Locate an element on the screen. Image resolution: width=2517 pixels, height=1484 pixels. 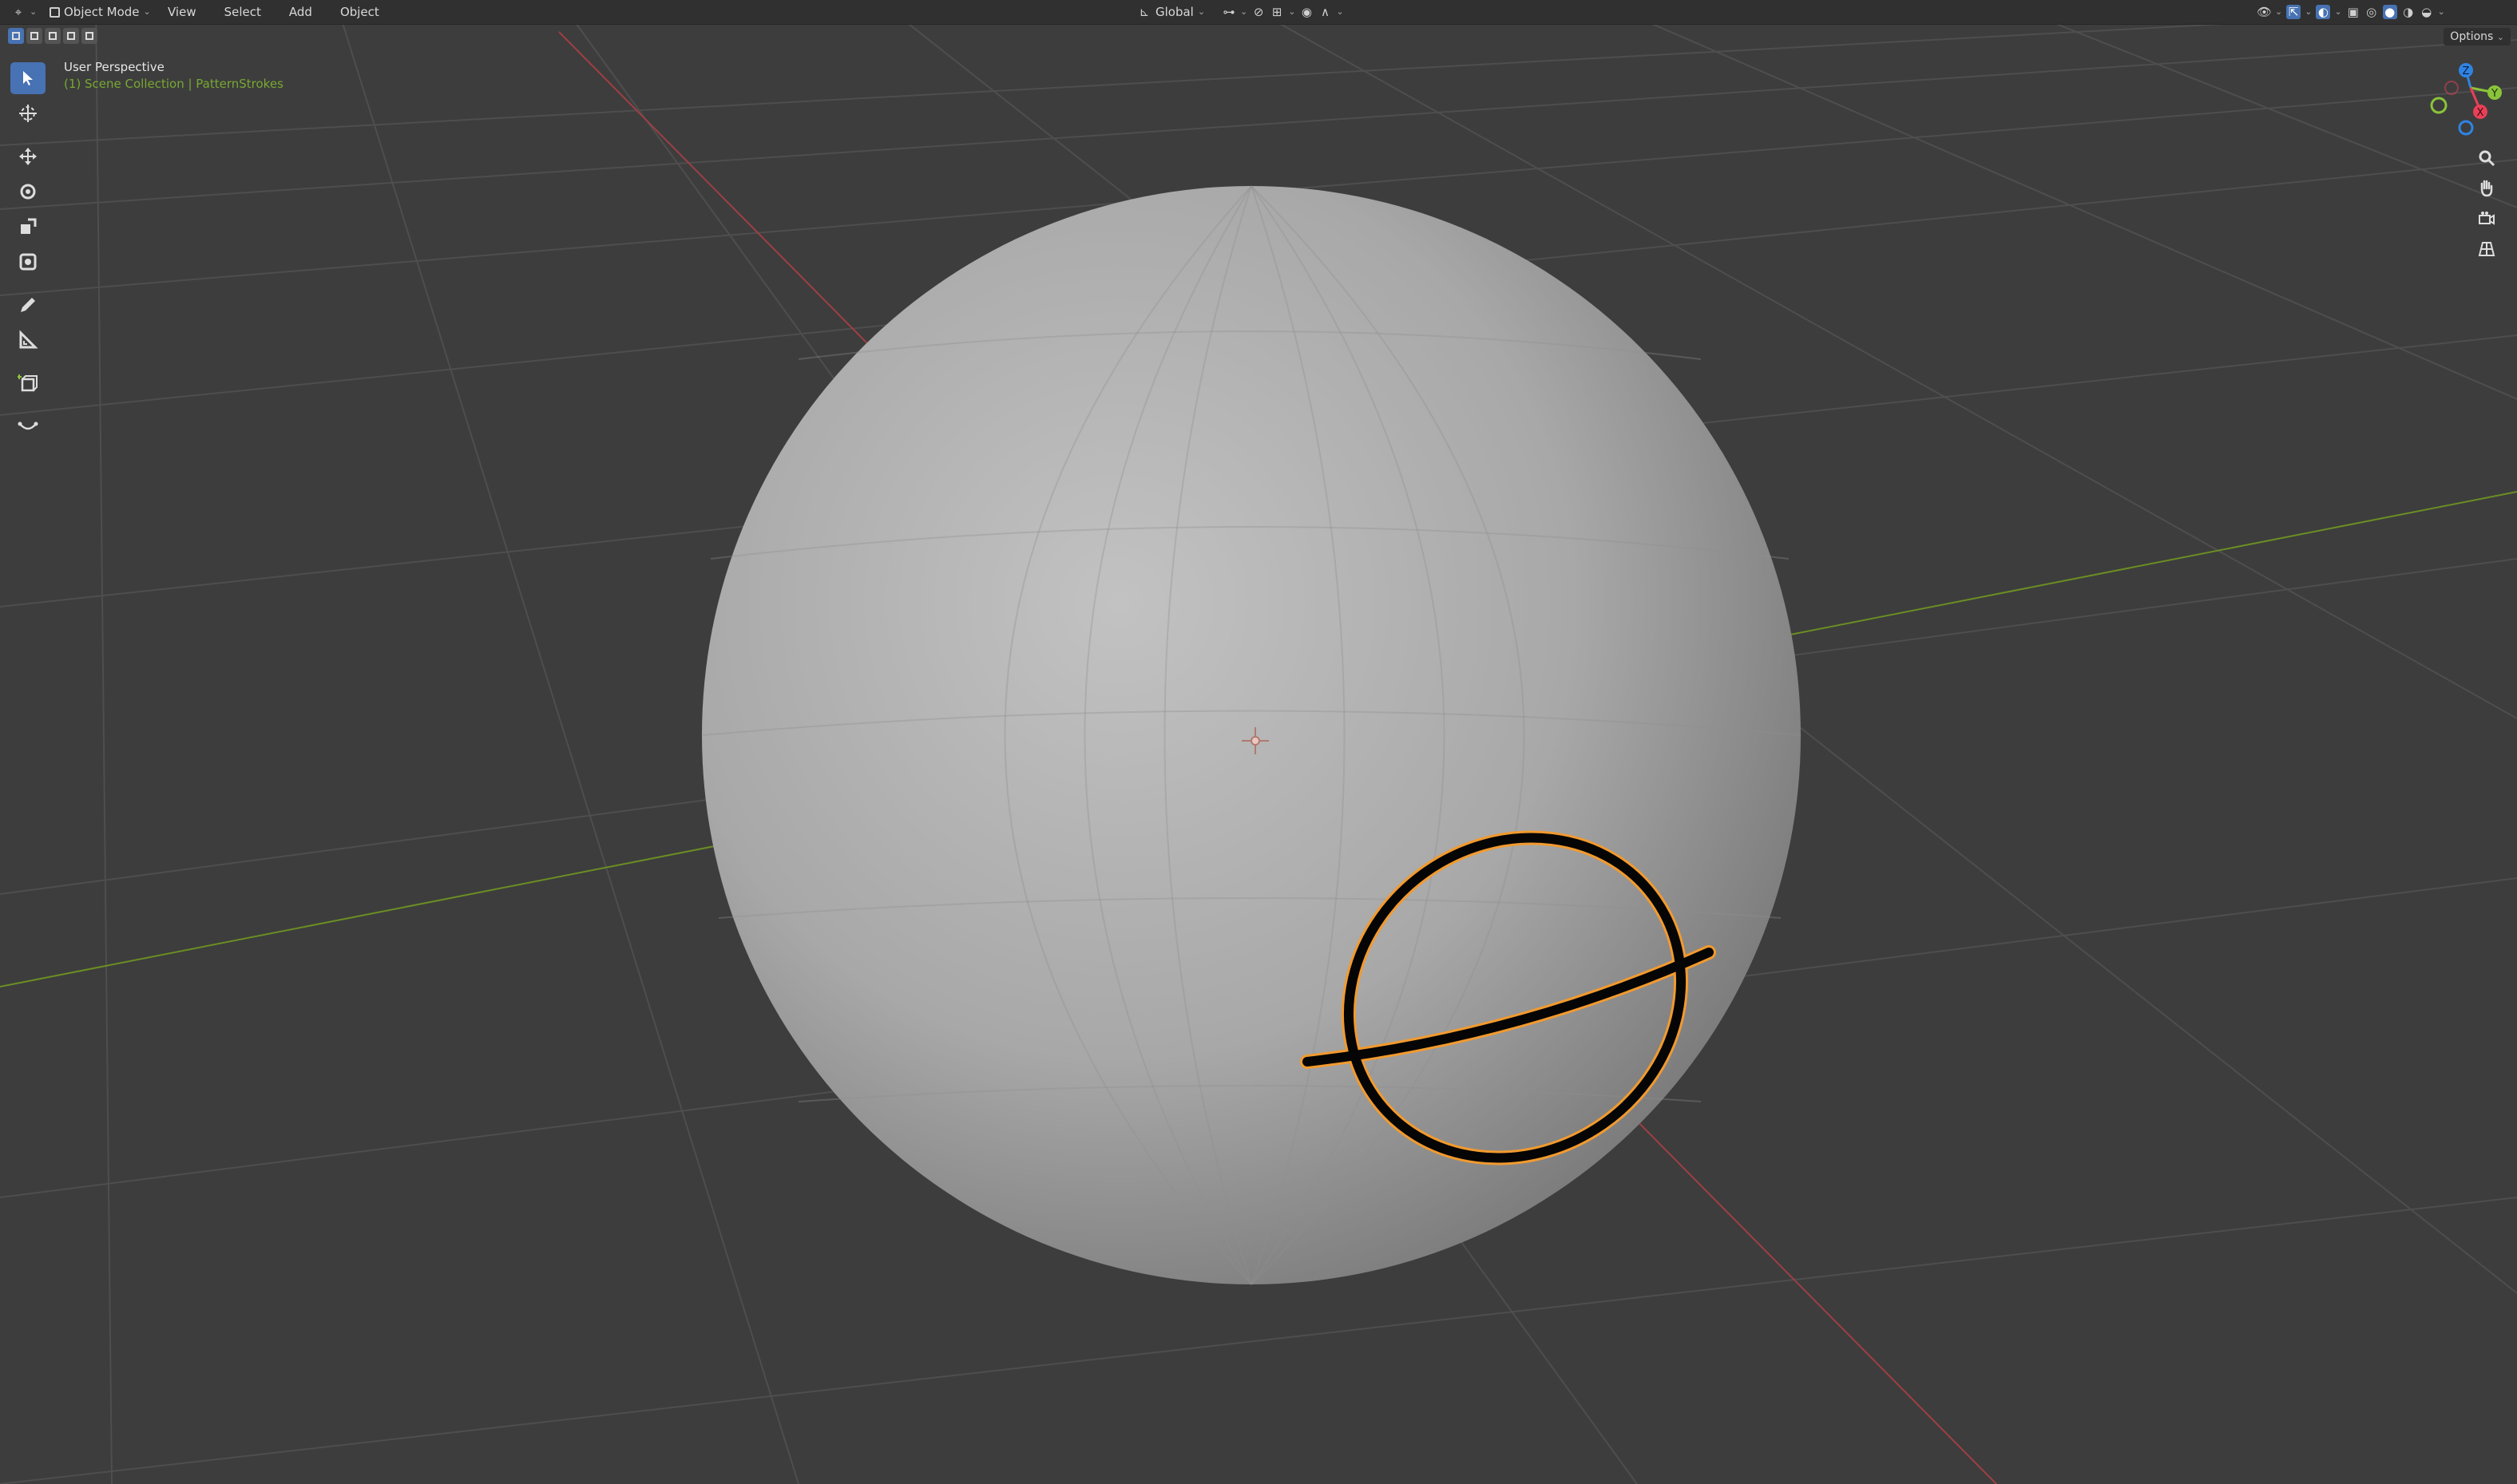
curve-tool is located at coordinates (28, 426).